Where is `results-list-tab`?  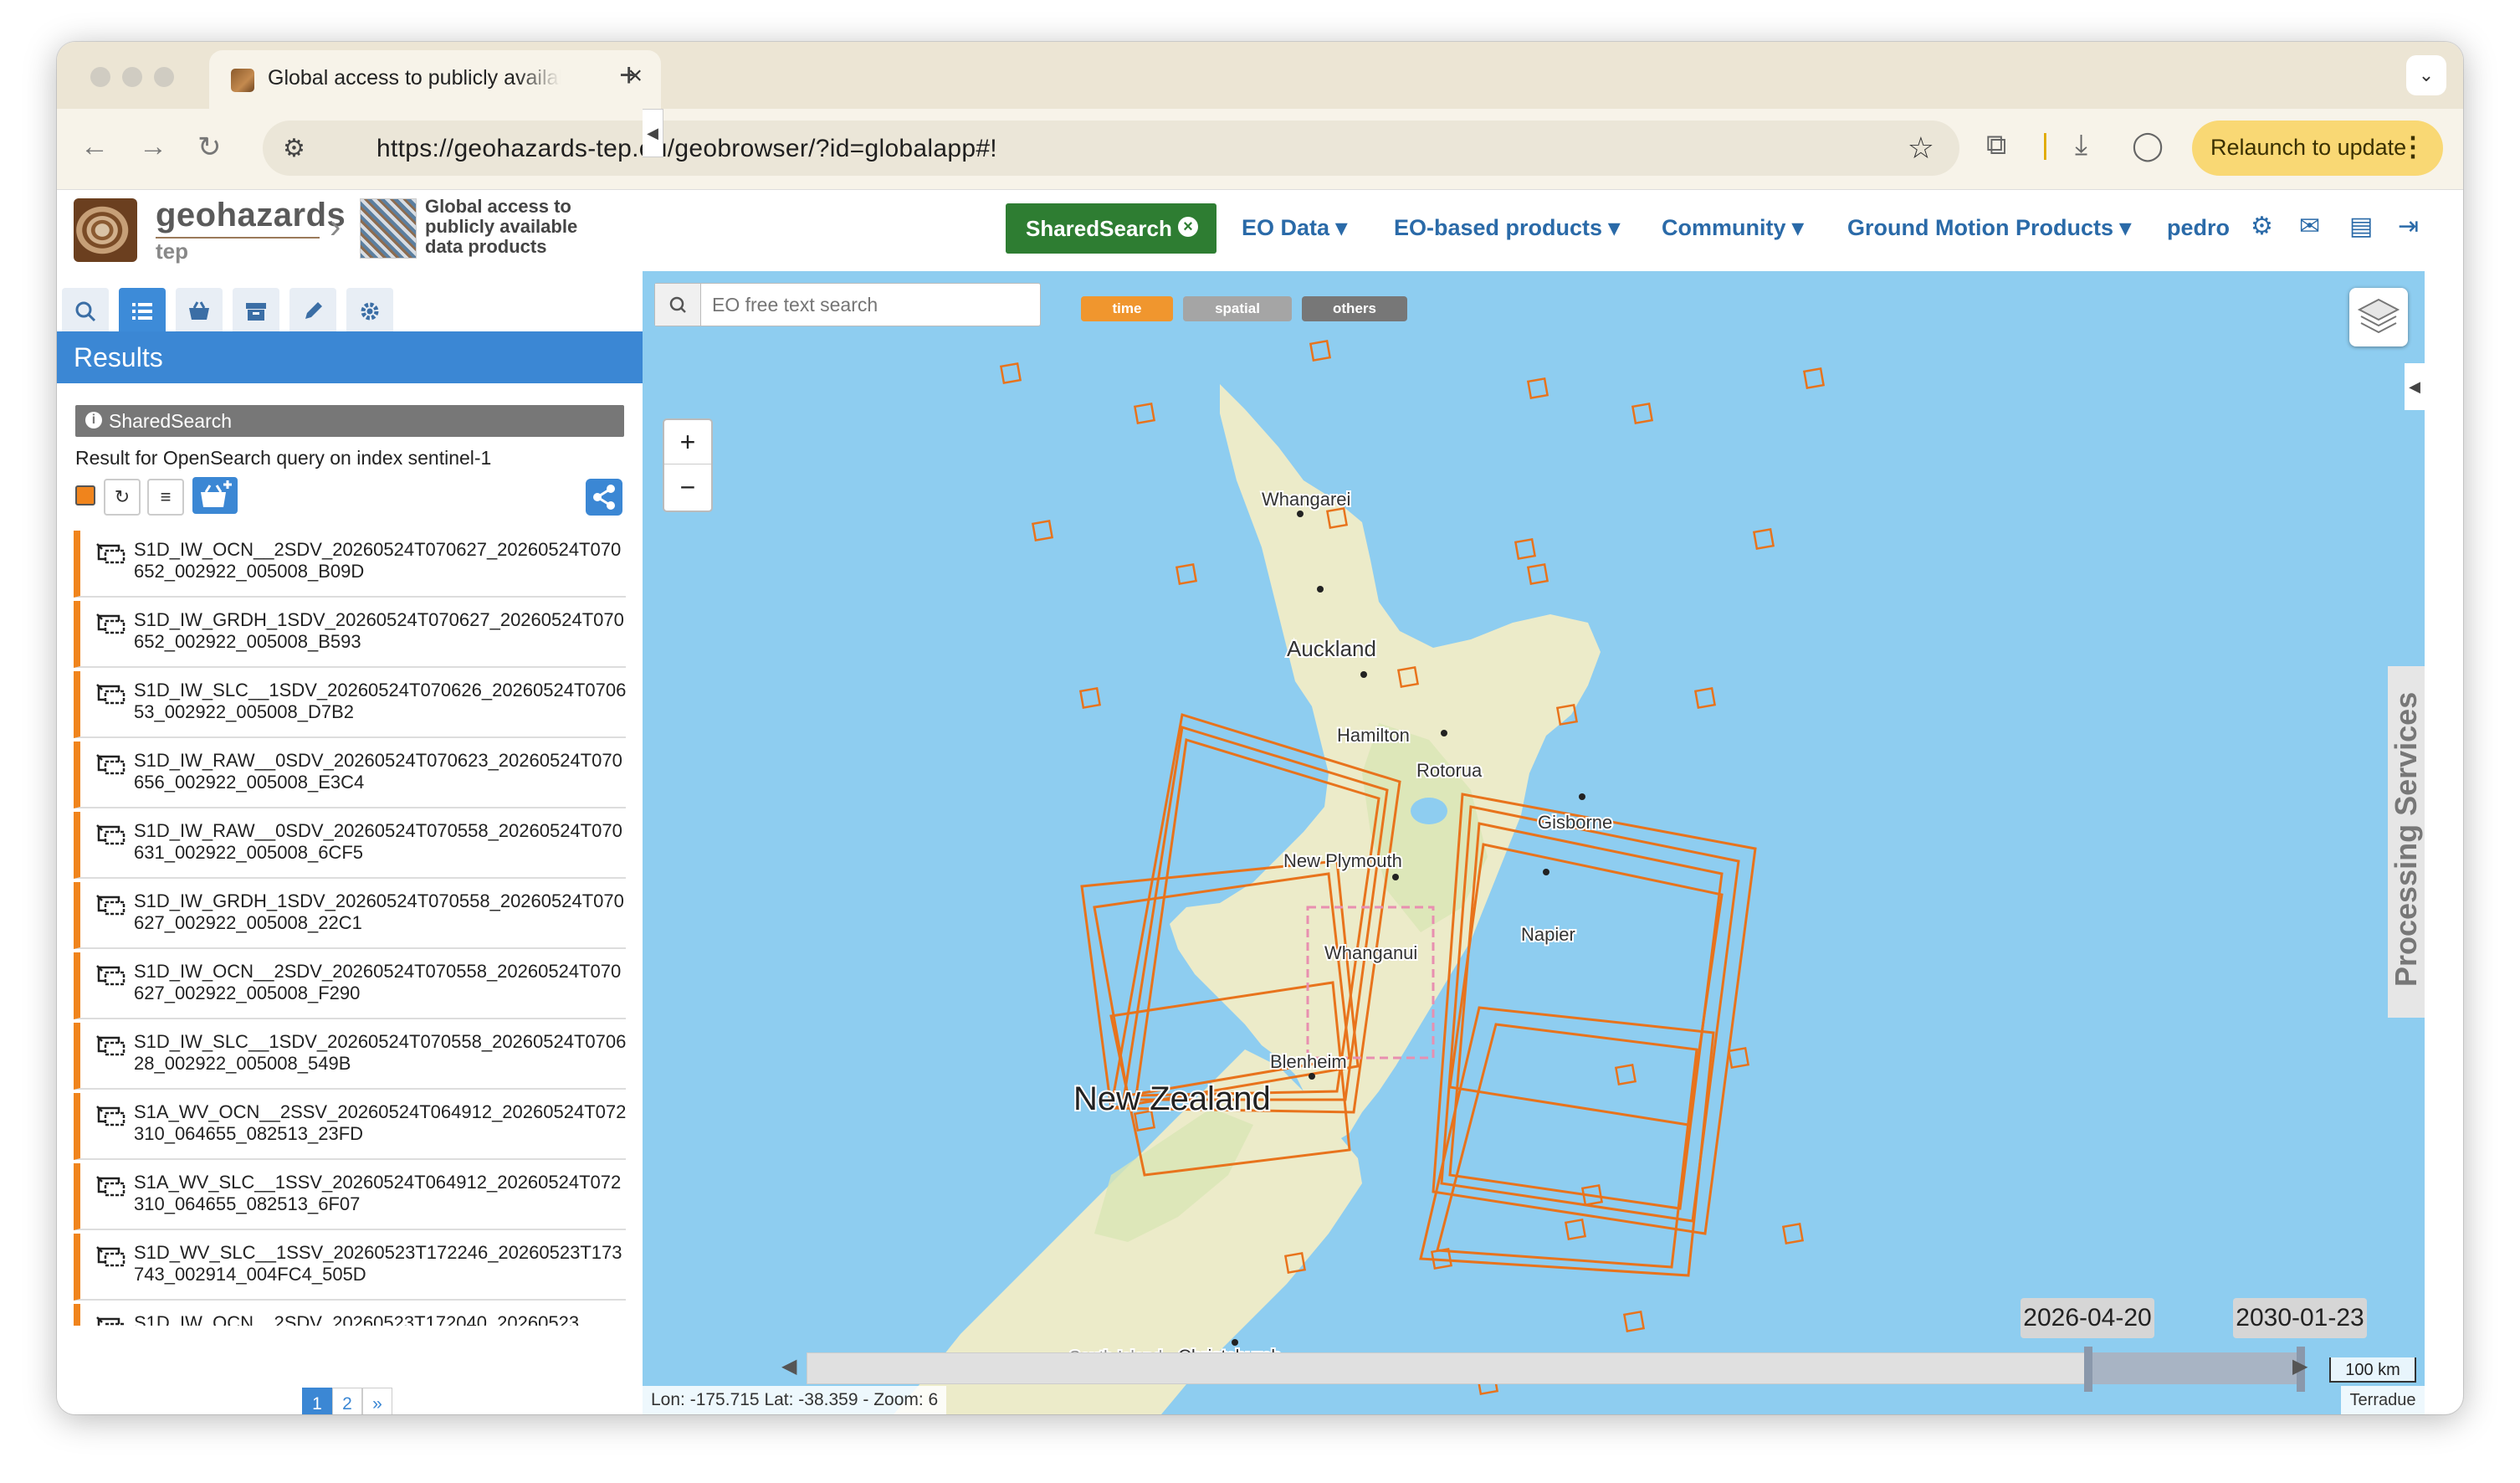 results-list-tab is located at coordinates (142, 311).